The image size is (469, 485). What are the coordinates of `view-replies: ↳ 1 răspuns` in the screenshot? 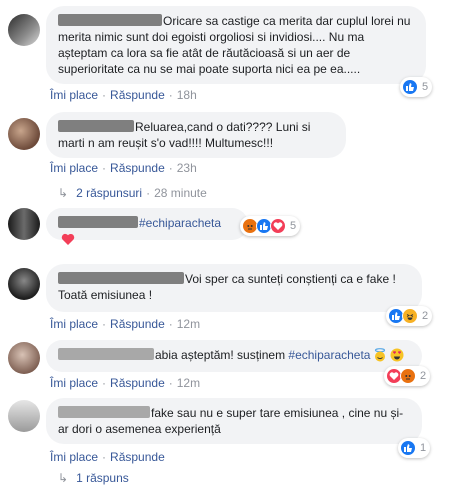 It's located at (93, 478).